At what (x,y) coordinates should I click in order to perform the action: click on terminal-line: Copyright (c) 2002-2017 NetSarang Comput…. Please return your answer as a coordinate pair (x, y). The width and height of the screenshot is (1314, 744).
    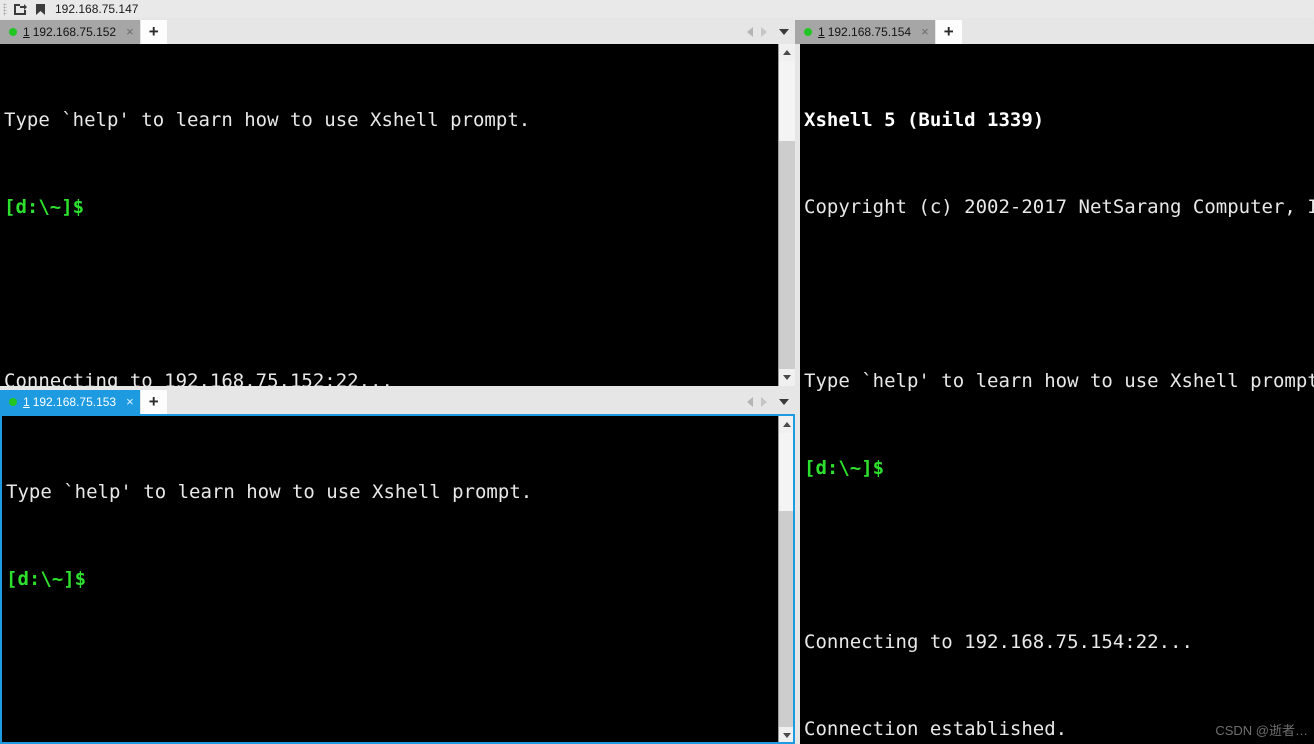
    Looking at the image, I should click on (1059, 207).